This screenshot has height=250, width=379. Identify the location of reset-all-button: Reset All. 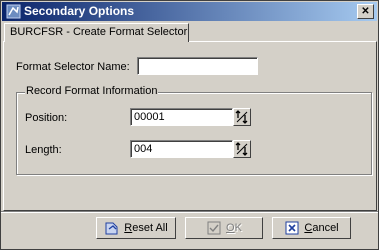
(136, 228).